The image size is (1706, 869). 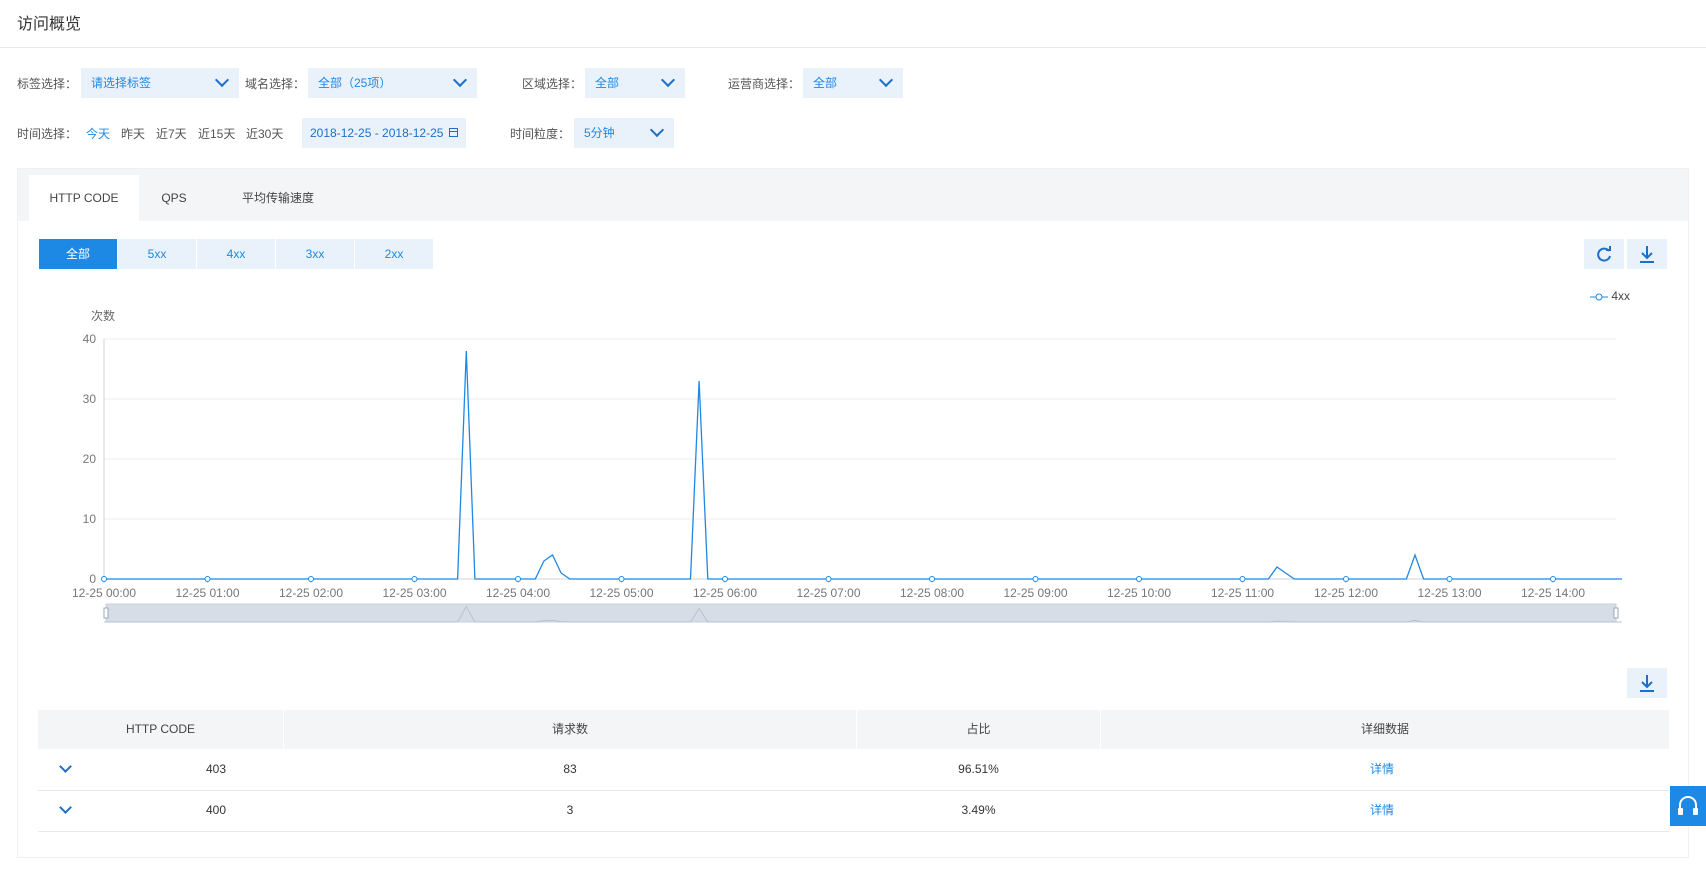 I want to click on x-tick-label: 12-25 08:00, so click(x=932, y=593).